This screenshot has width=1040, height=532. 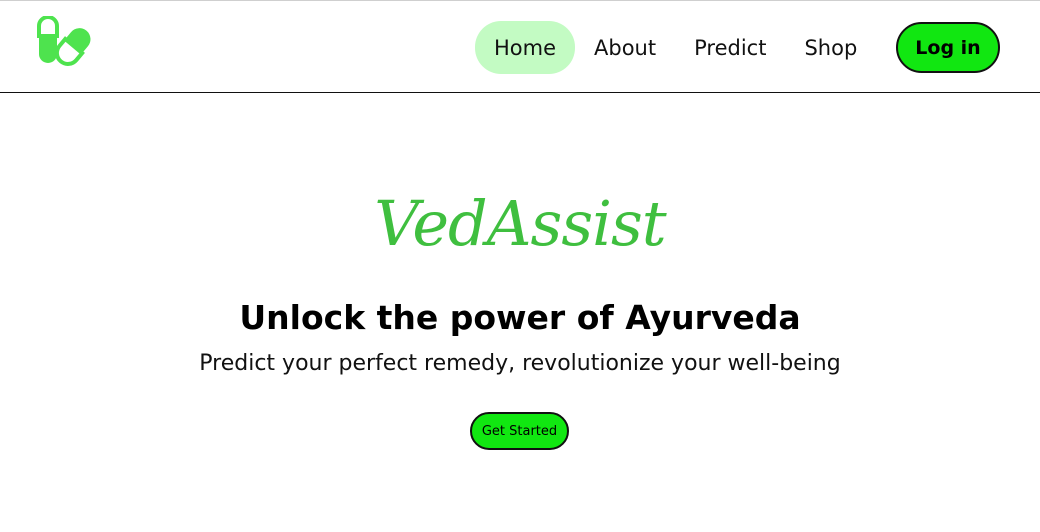 What do you see at coordinates (948, 47) in the screenshot?
I see `login-button: Log in` at bounding box center [948, 47].